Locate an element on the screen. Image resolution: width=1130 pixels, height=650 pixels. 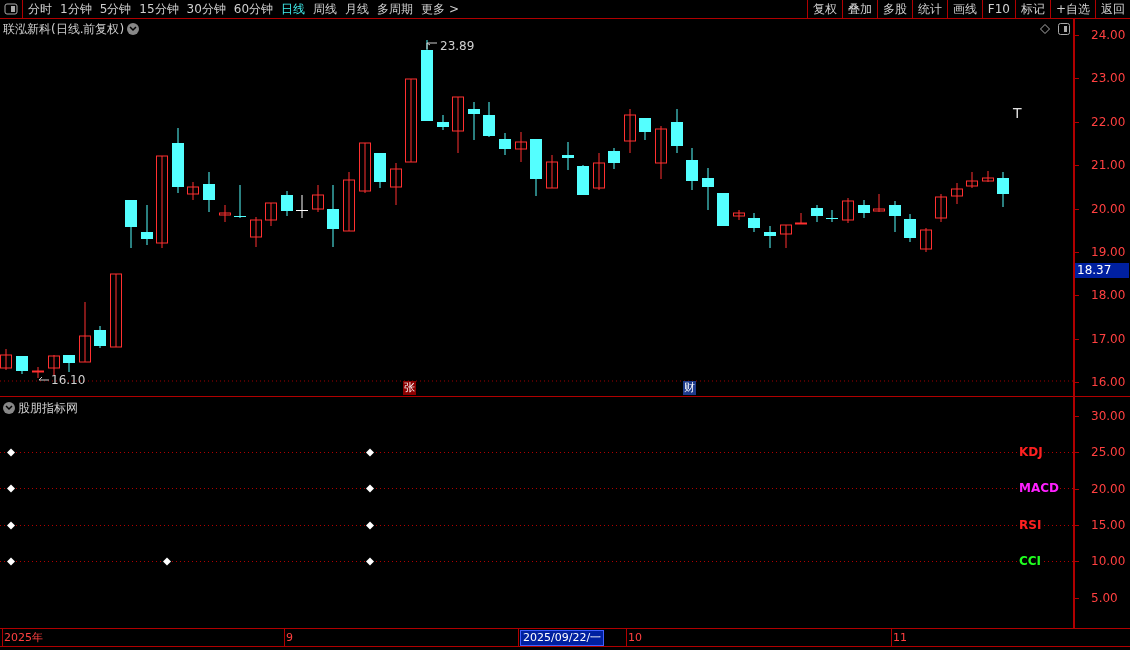
date-label: 9 is located at coordinates (289, 637).